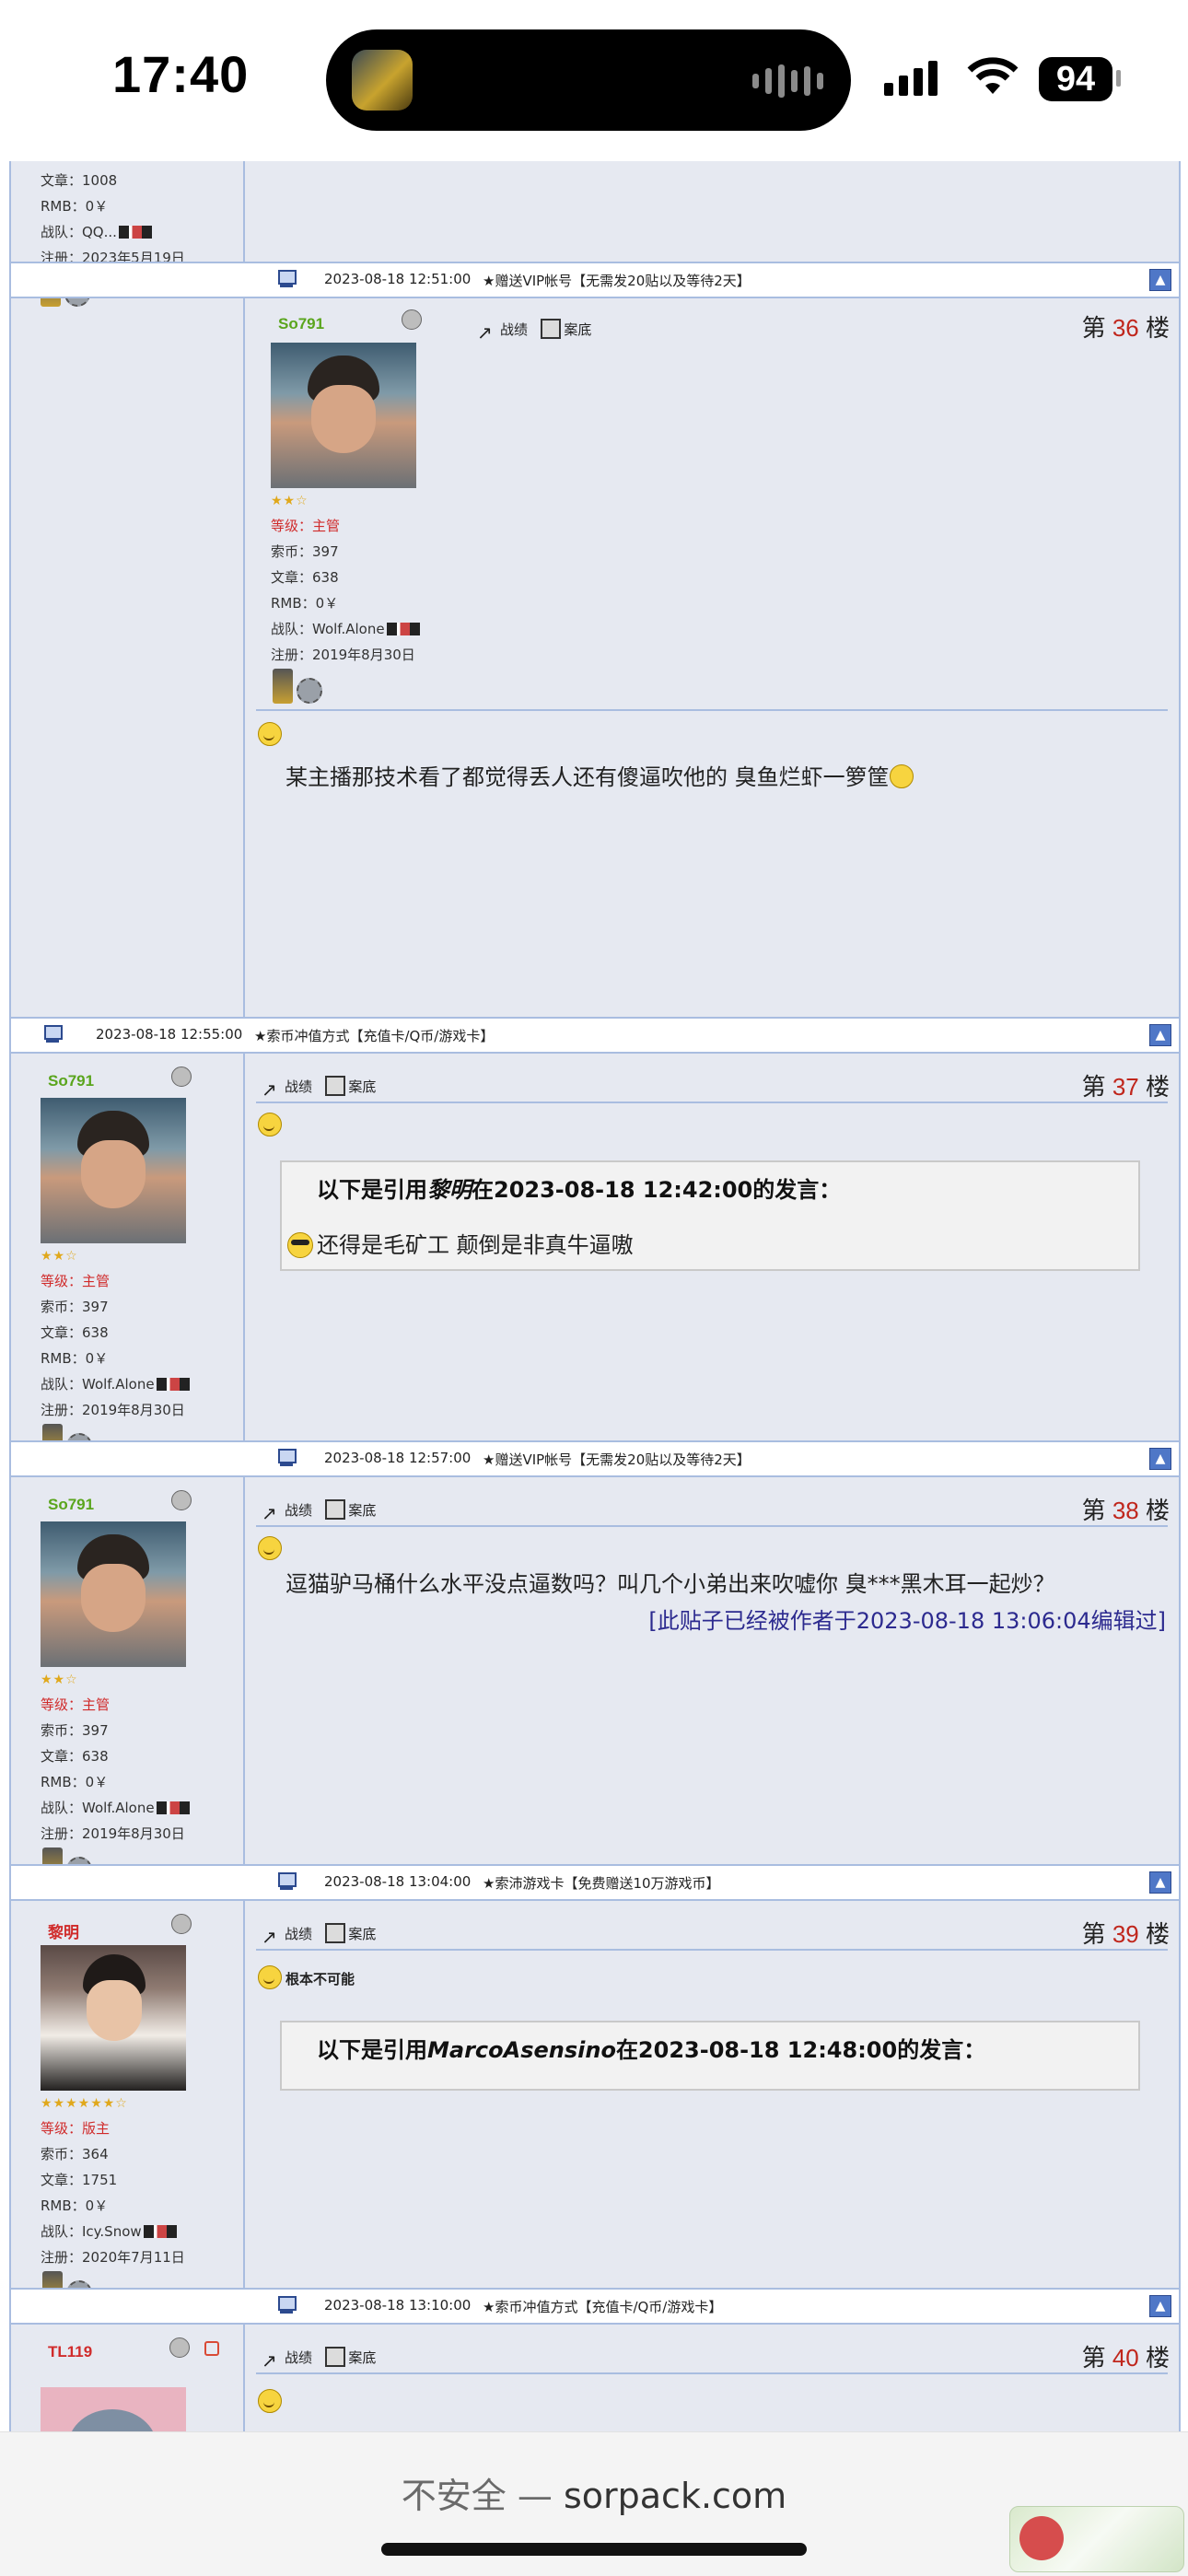 Image resolution: width=1188 pixels, height=2576 pixels. I want to click on post-body: 某主播那技术看了都觉得丢人还有傻逼吹他的 臭鱼烂虾一箩筐, so click(599, 775).